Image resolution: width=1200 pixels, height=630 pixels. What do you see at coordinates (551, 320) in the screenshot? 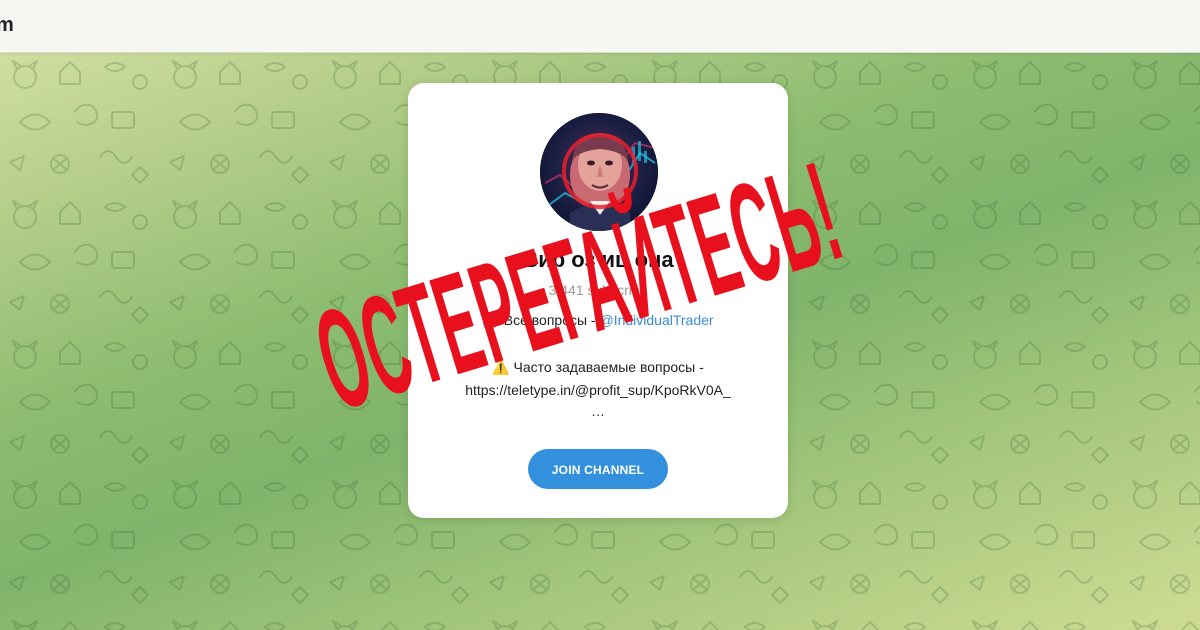
I see `description-prefix: Все вопросы -` at bounding box center [551, 320].